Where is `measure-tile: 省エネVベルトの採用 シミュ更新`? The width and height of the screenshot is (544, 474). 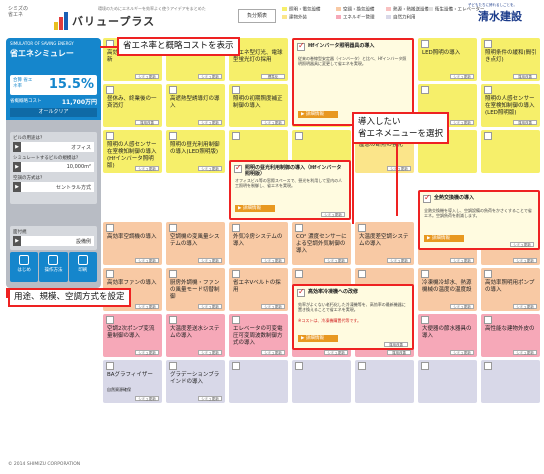
measure-tile: 省エネVベルトの採用 シミュ更新 is located at coordinates (258, 289).